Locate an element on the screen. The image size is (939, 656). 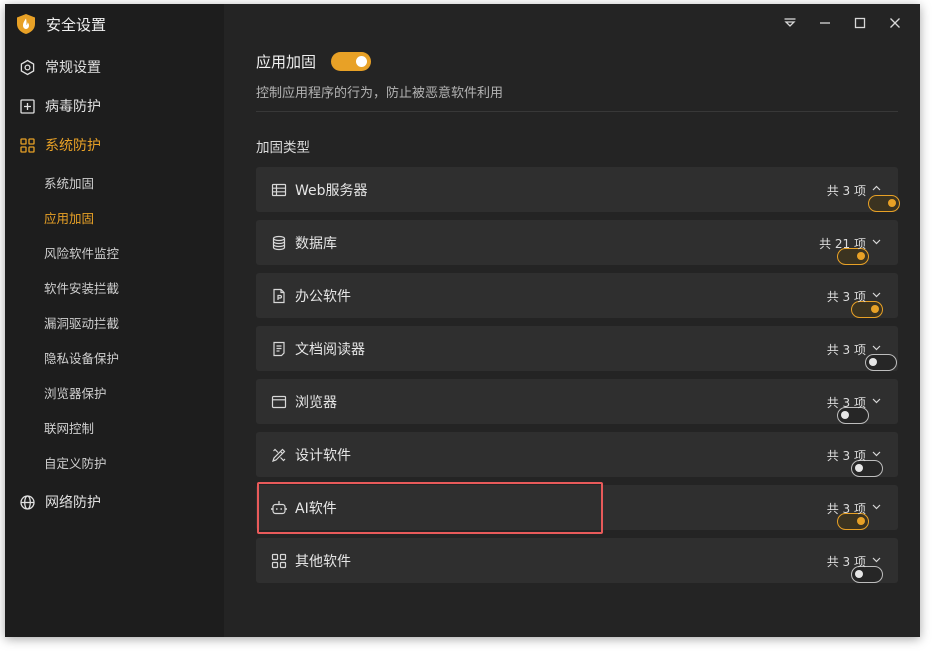
plus-square-icon is located at coordinates (27, 106).